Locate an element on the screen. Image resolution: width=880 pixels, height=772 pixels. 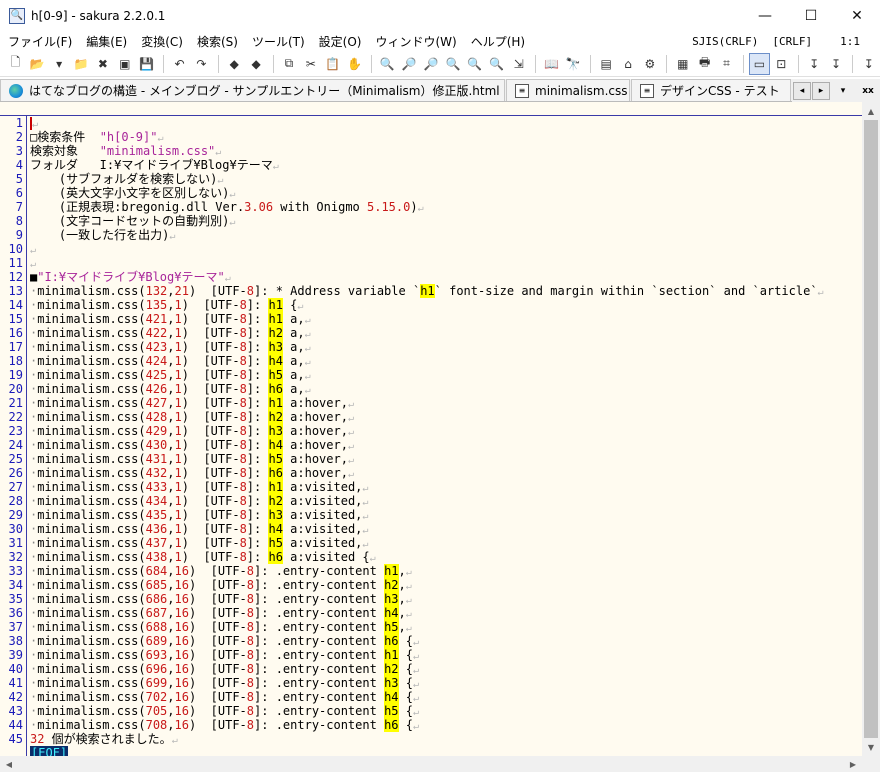
tag-jump-11-icon: ↧ is located at coordinates (868, 64).